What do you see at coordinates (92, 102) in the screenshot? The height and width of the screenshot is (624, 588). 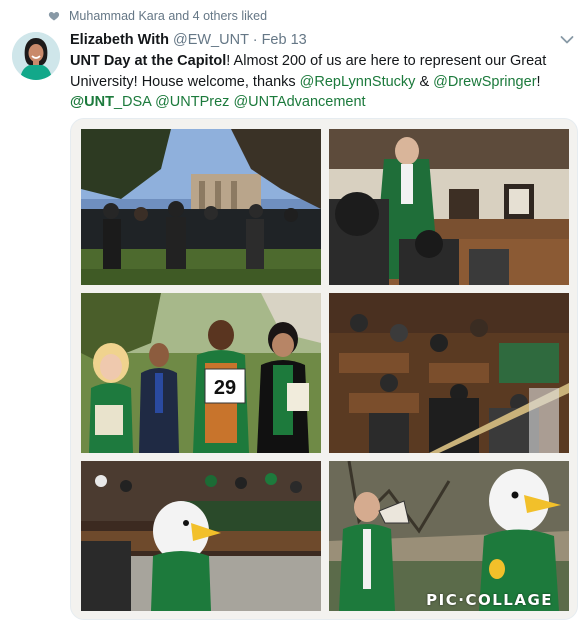 I see `mention-unt-bold: @UNT` at bounding box center [92, 102].